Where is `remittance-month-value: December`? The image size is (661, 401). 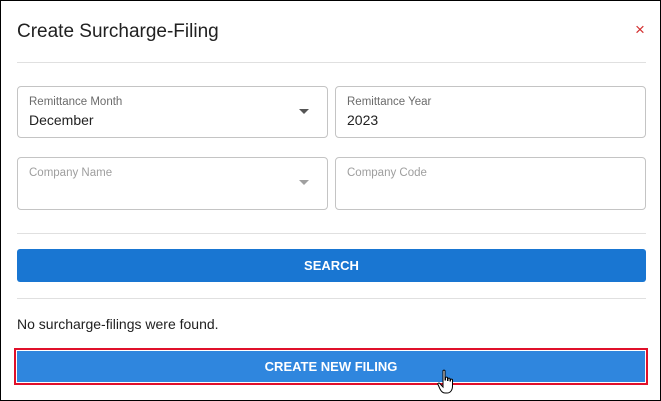 remittance-month-value: December is located at coordinates (61, 120).